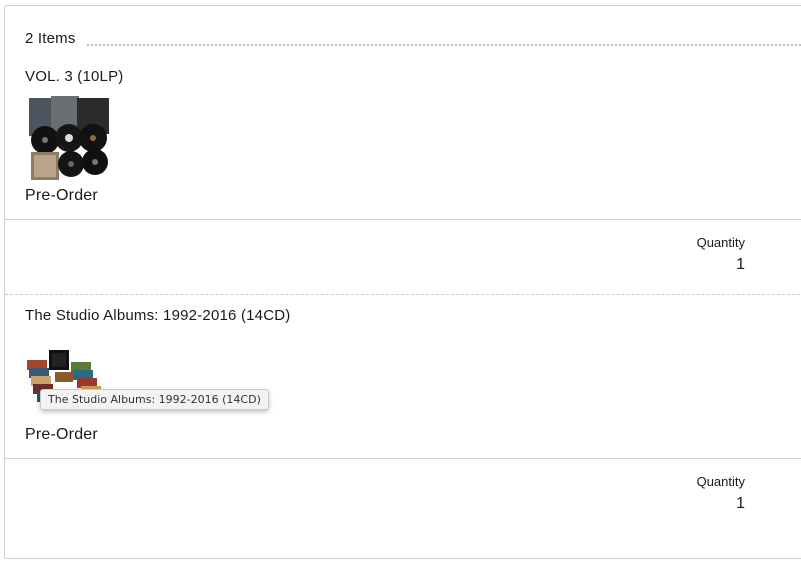  Describe the element at coordinates (157, 315) in the screenshot. I see `item-title: The Studio Albums: 1992-2016 (14CD)` at that location.